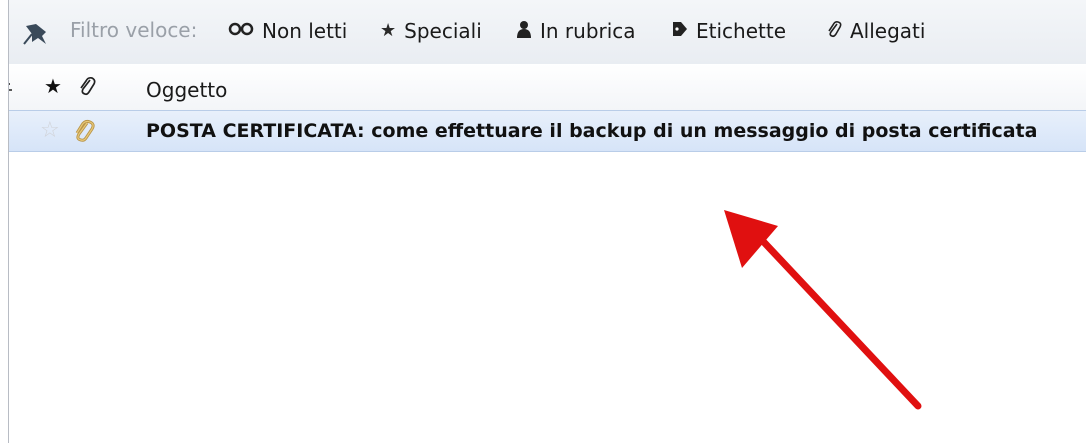 The width and height of the screenshot is (1086, 443). What do you see at coordinates (134, 30) in the screenshot?
I see `quick-filter-label: Filtro veloce:` at bounding box center [134, 30].